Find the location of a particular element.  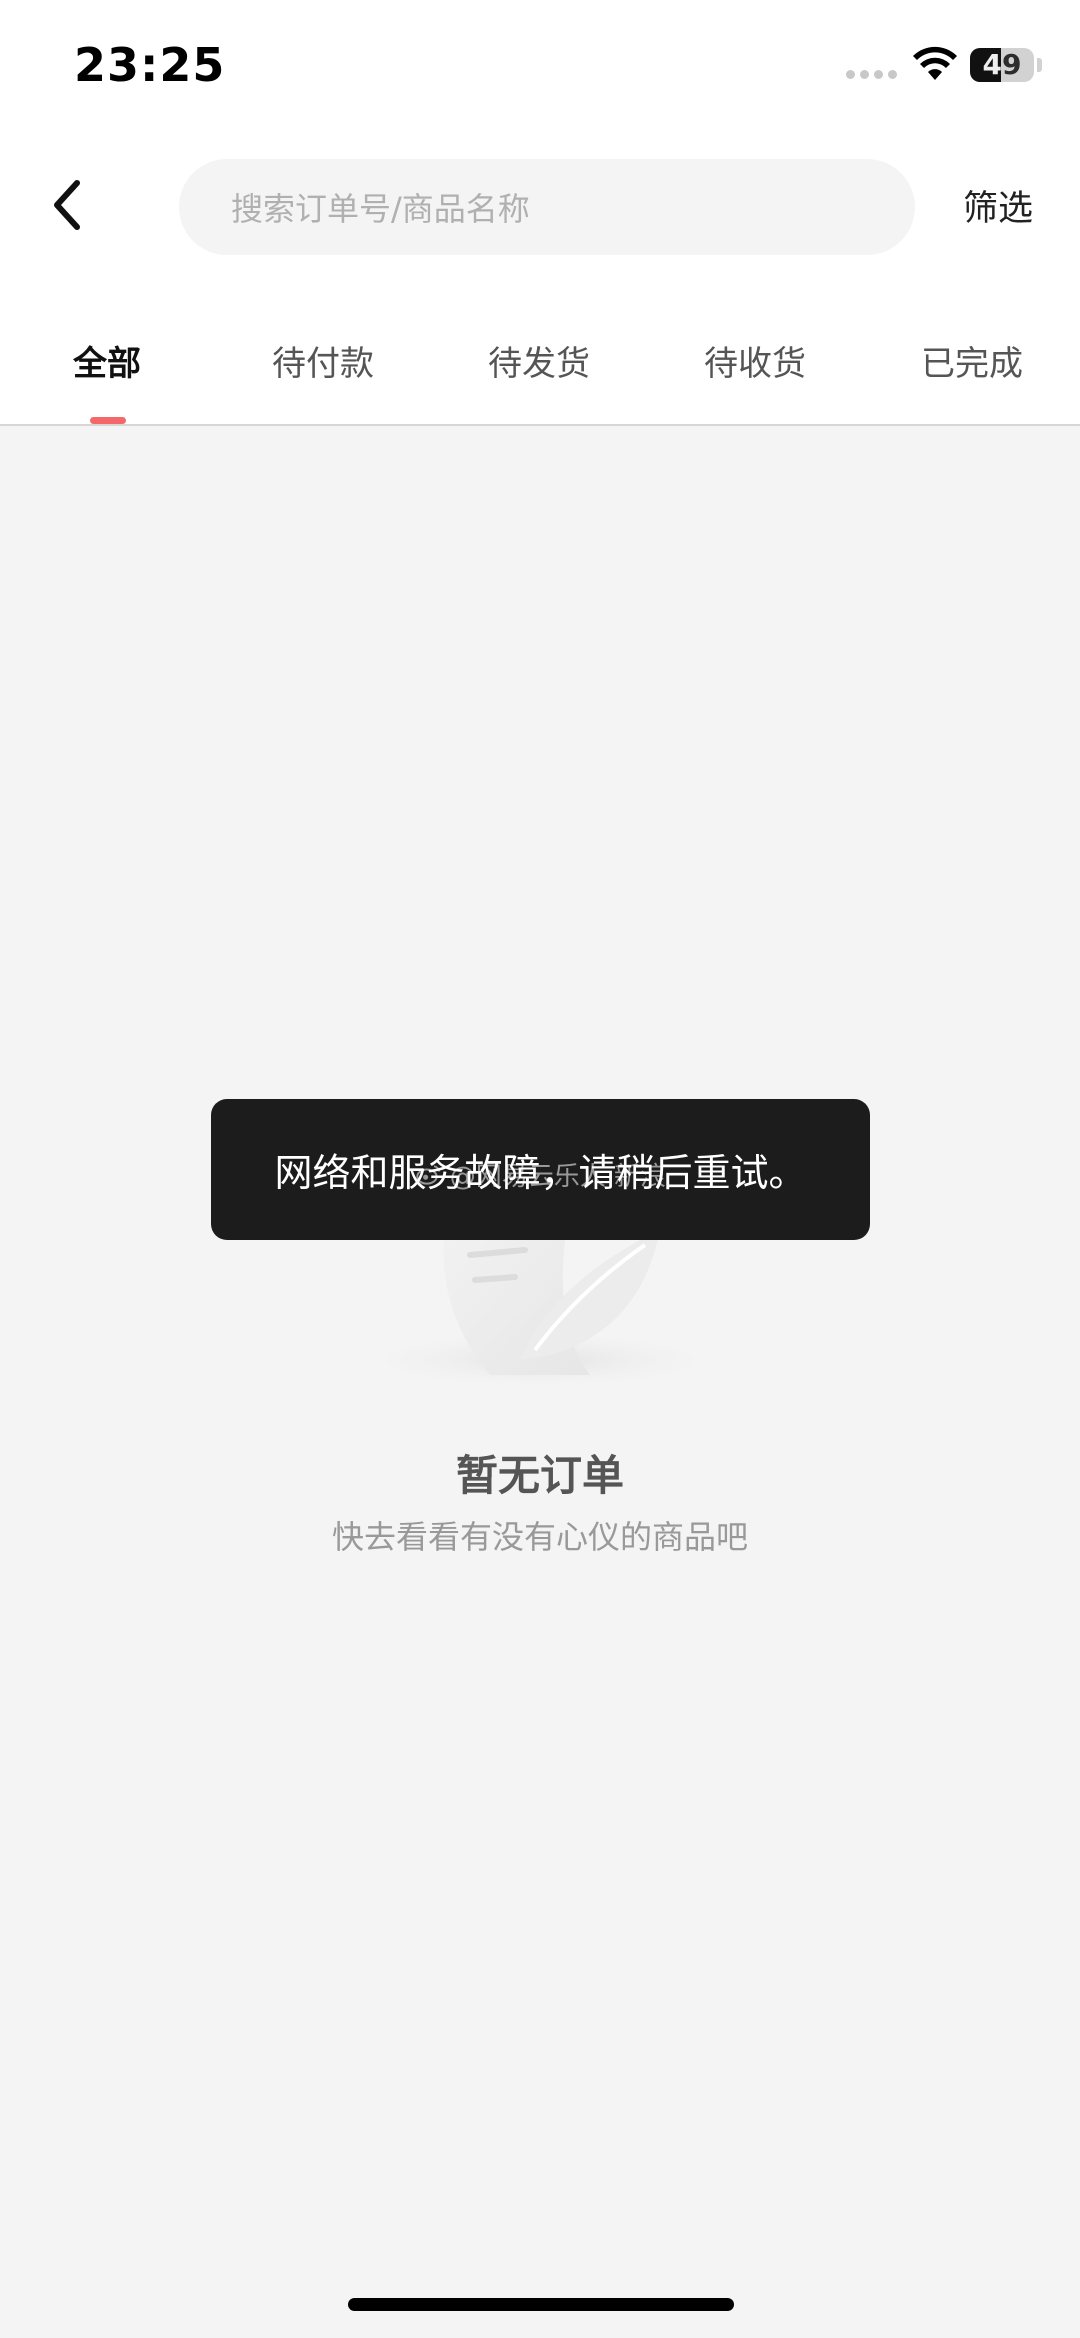

chevron-left-icon is located at coordinates (67, 205).